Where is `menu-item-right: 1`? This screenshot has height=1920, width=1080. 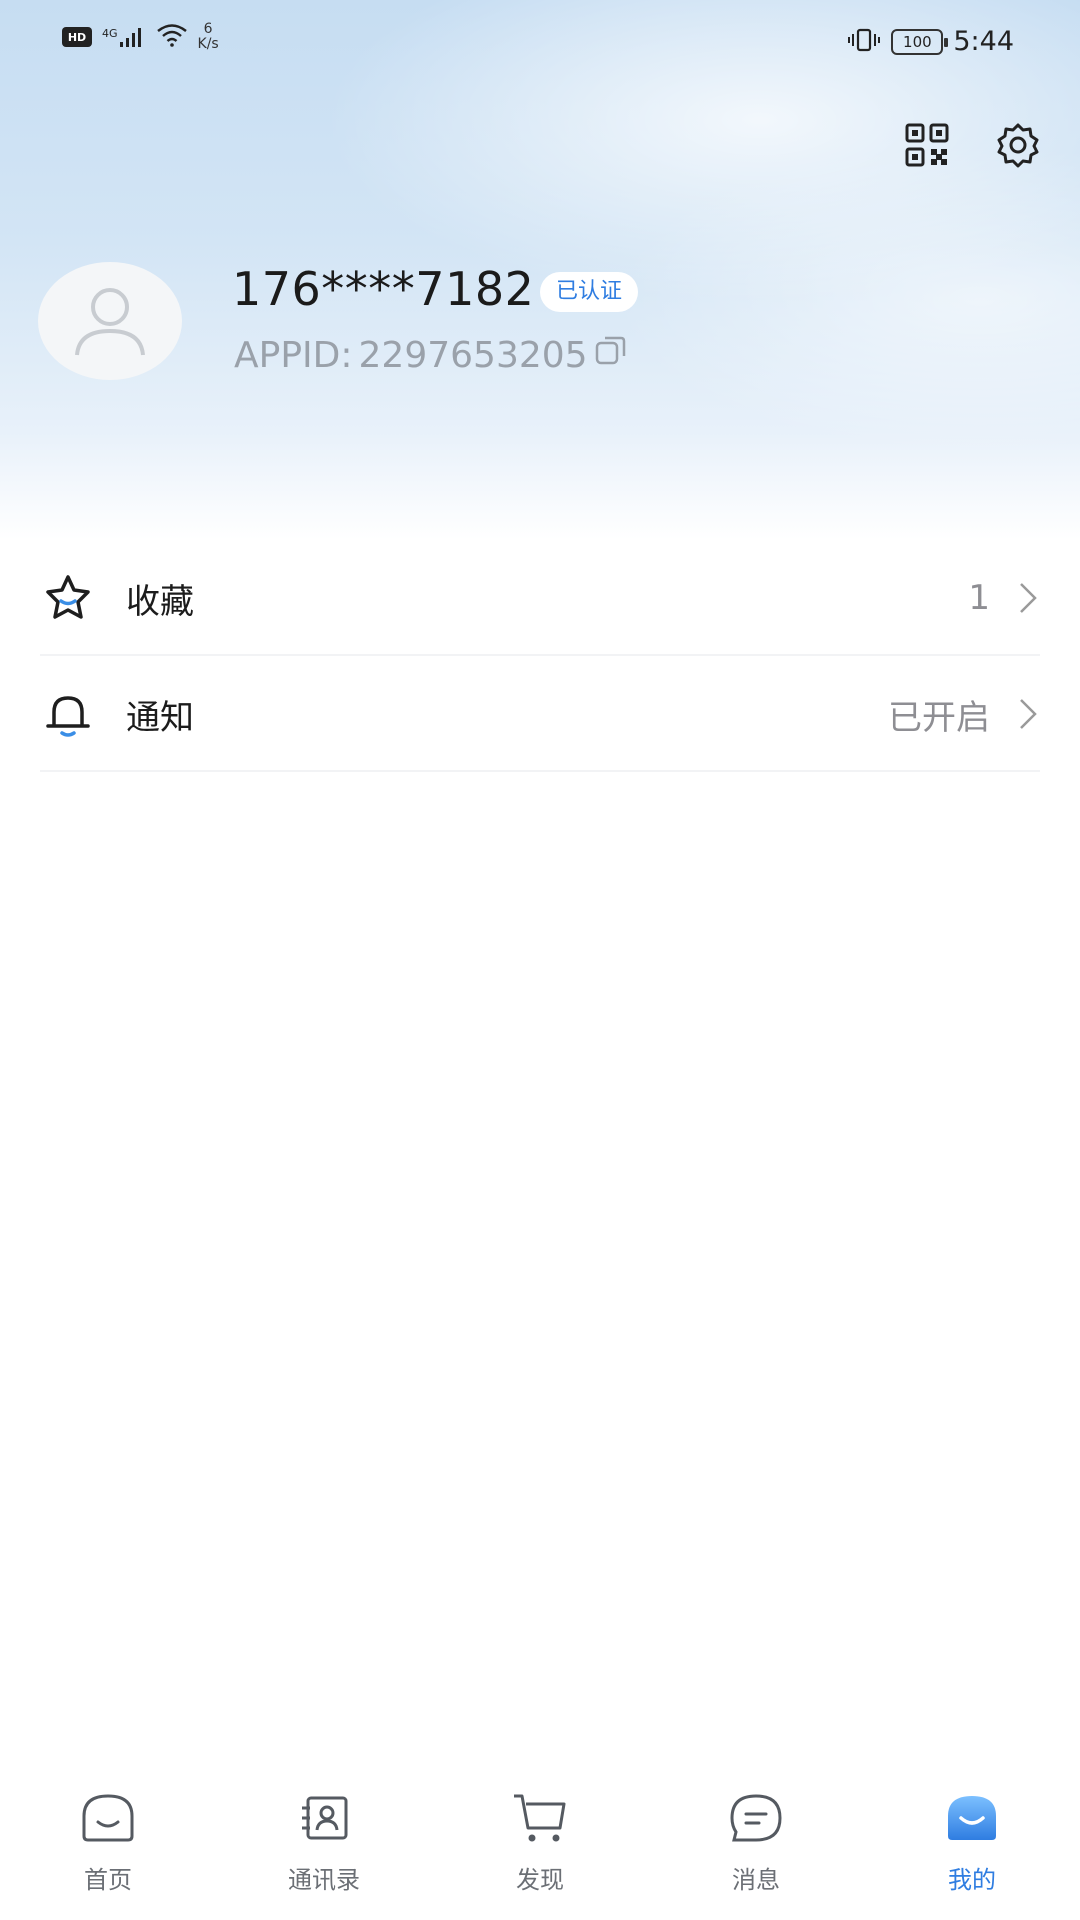 menu-item-right: 1 is located at coordinates (1004, 598).